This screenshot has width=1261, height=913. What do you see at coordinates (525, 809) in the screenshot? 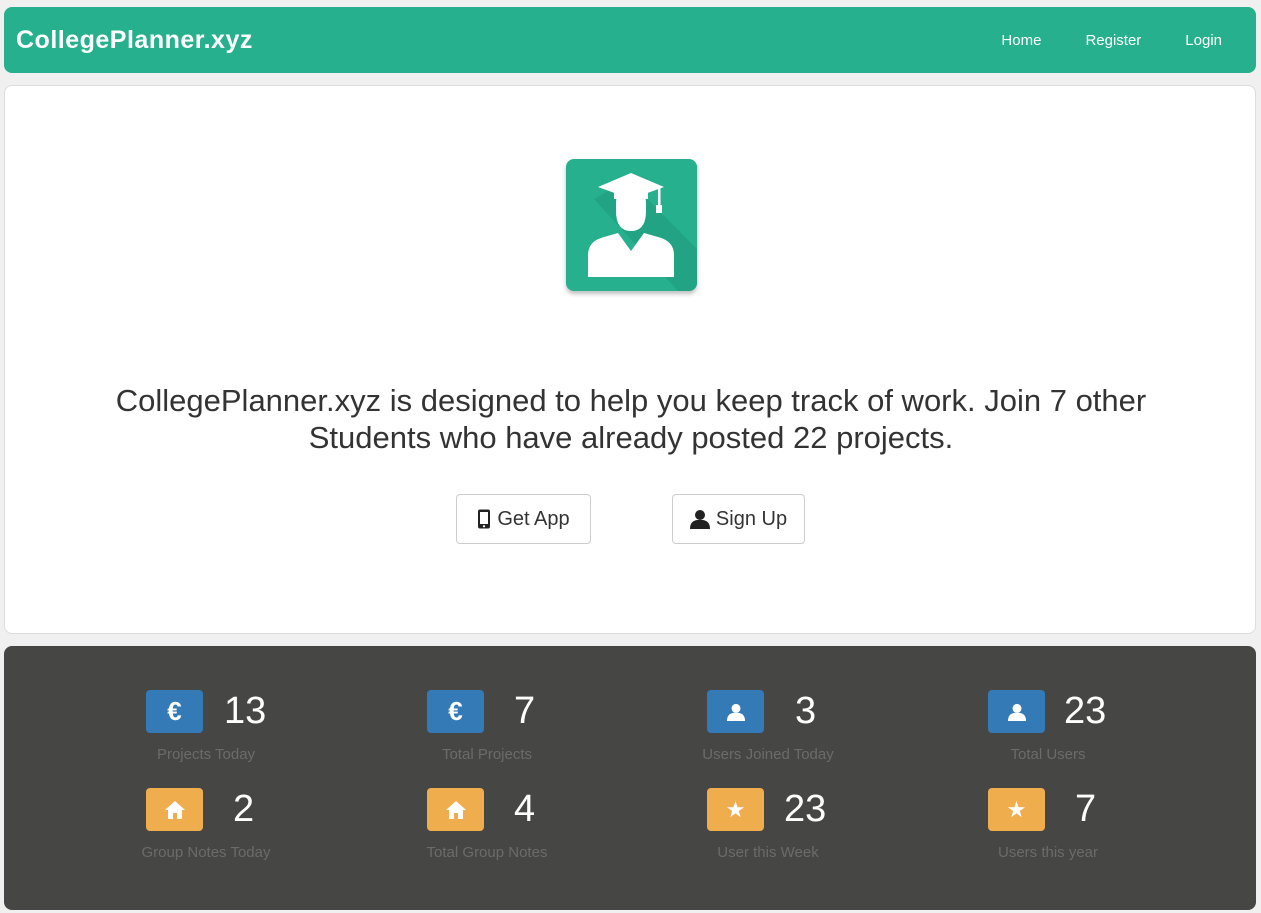
I see `stat-value: 4` at bounding box center [525, 809].